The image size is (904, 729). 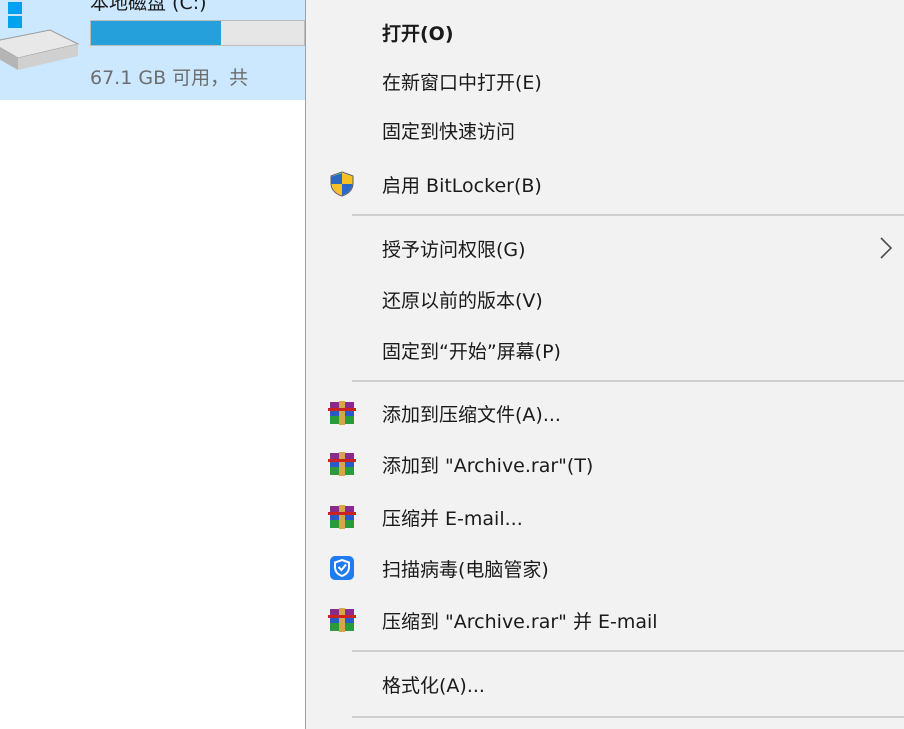 I want to click on drive-tile-c: 本地磁盘 (C:) 67.1 GB 可用，共, so click(x=152, y=50).